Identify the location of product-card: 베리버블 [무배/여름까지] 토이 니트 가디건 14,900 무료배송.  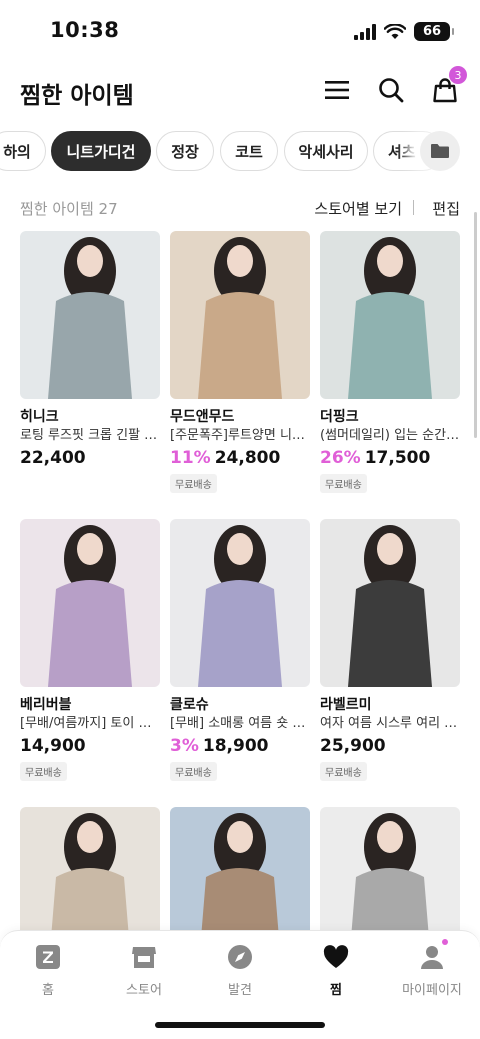
(90, 650).